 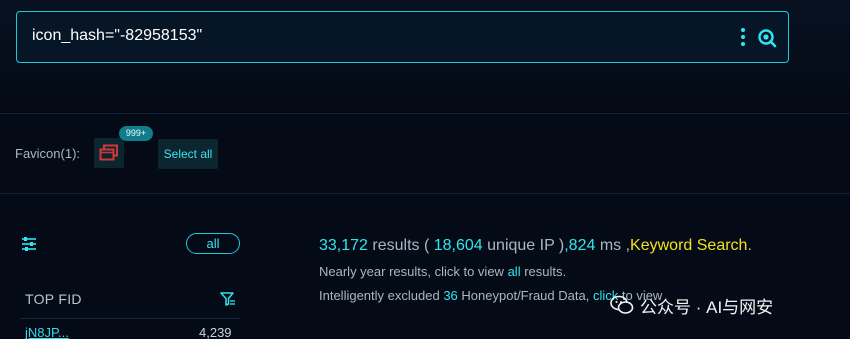 What do you see at coordinates (514, 271) in the screenshot?
I see `view-all-results-link: all` at bounding box center [514, 271].